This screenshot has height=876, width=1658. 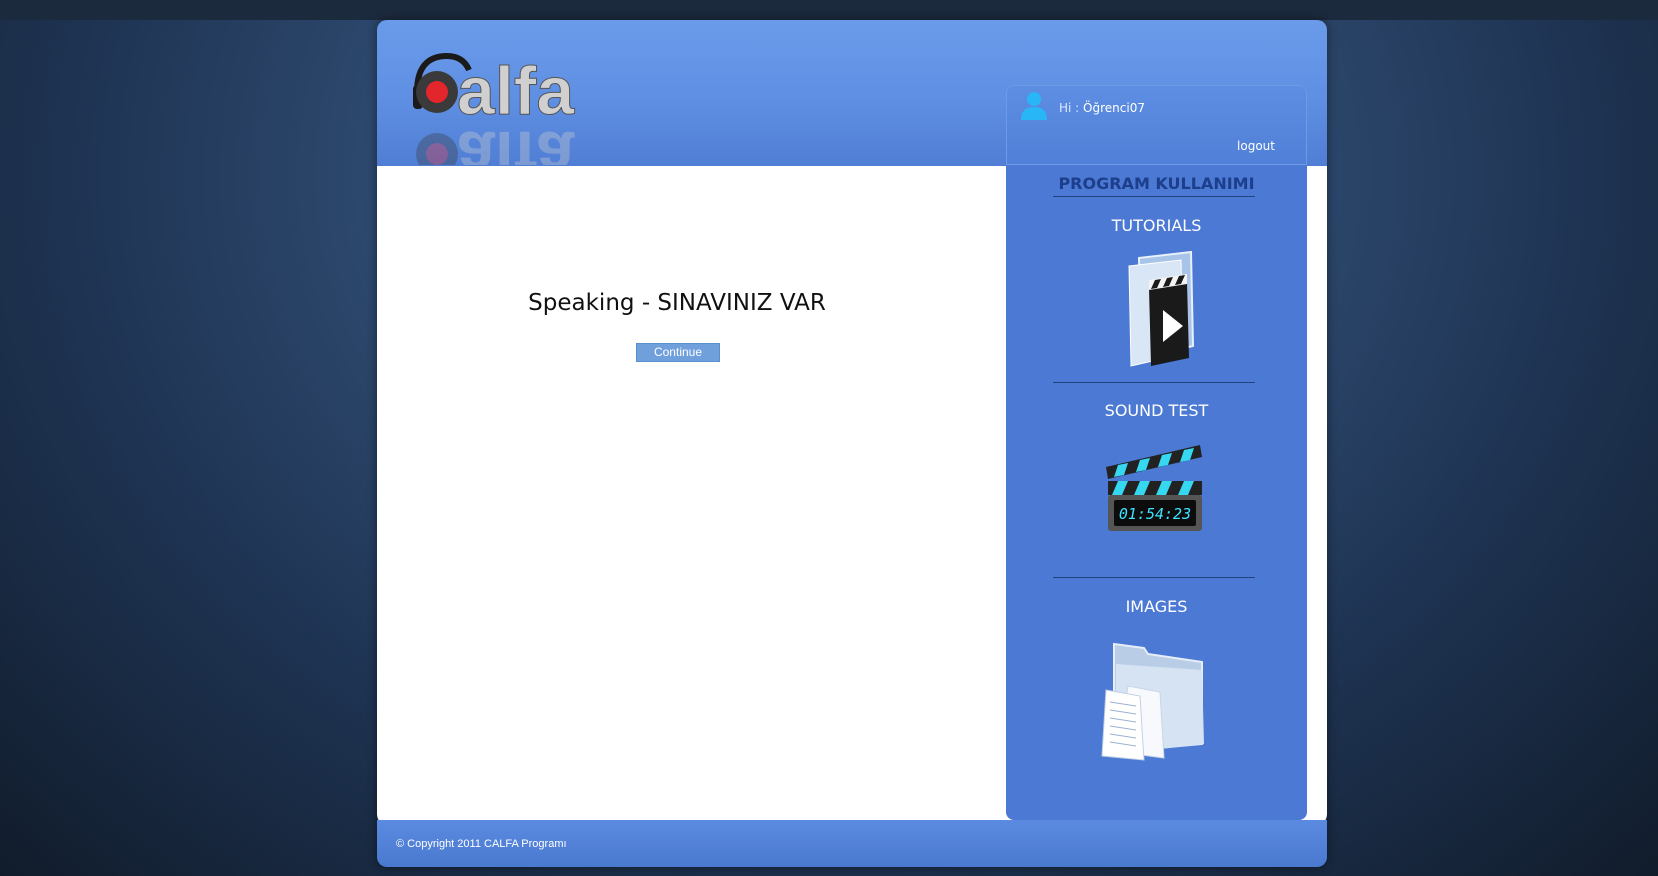 What do you see at coordinates (1156, 606) in the screenshot?
I see `images-label: IMAGES` at bounding box center [1156, 606].